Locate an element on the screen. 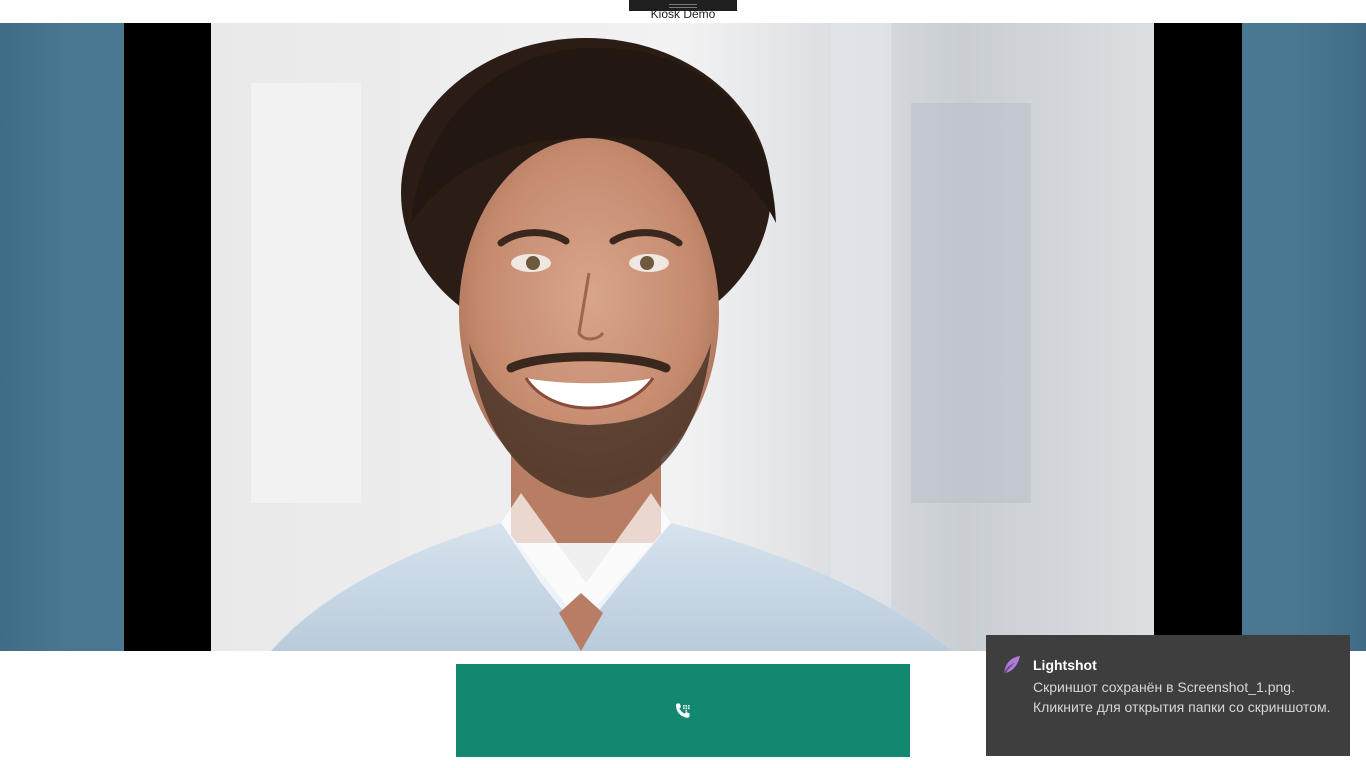 This screenshot has width=1366, height=768. call-button is located at coordinates (683, 710).